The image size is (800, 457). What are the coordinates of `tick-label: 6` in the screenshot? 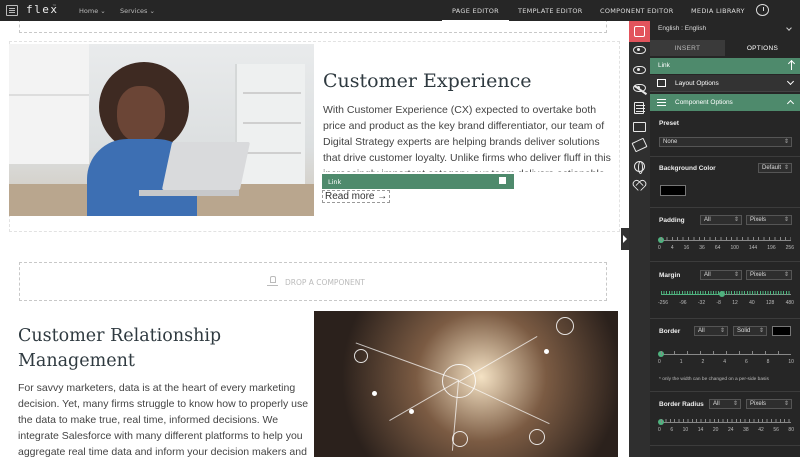 It's located at (672, 430).